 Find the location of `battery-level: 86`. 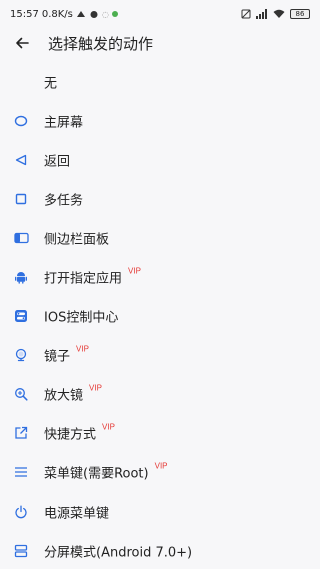

battery-level: 86 is located at coordinates (300, 14).